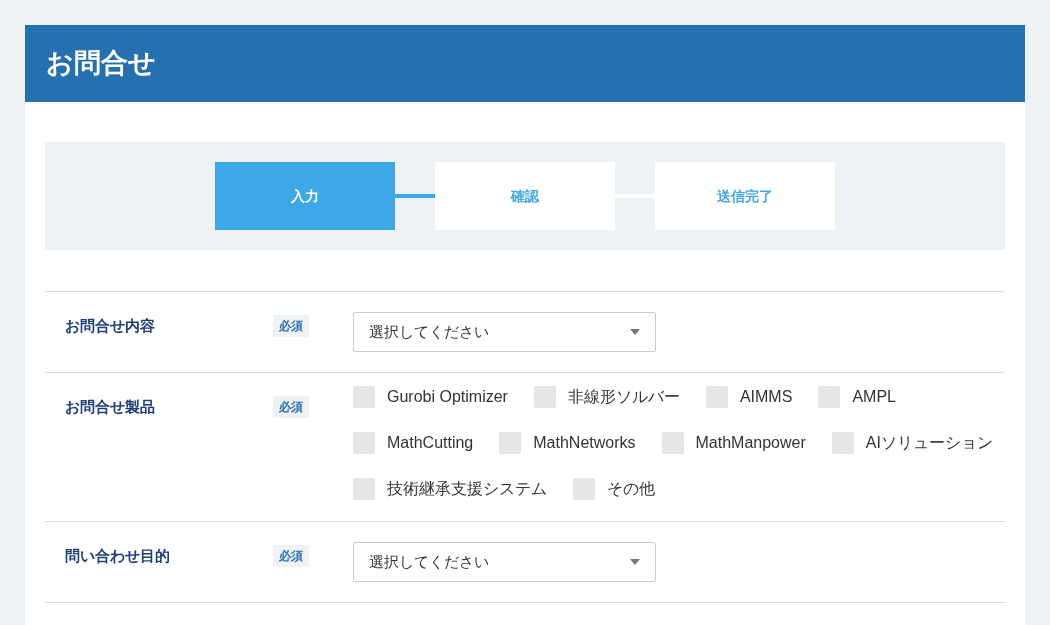  Describe the element at coordinates (430, 443) in the screenshot. I see `checkbox-label: MathCutting` at that location.